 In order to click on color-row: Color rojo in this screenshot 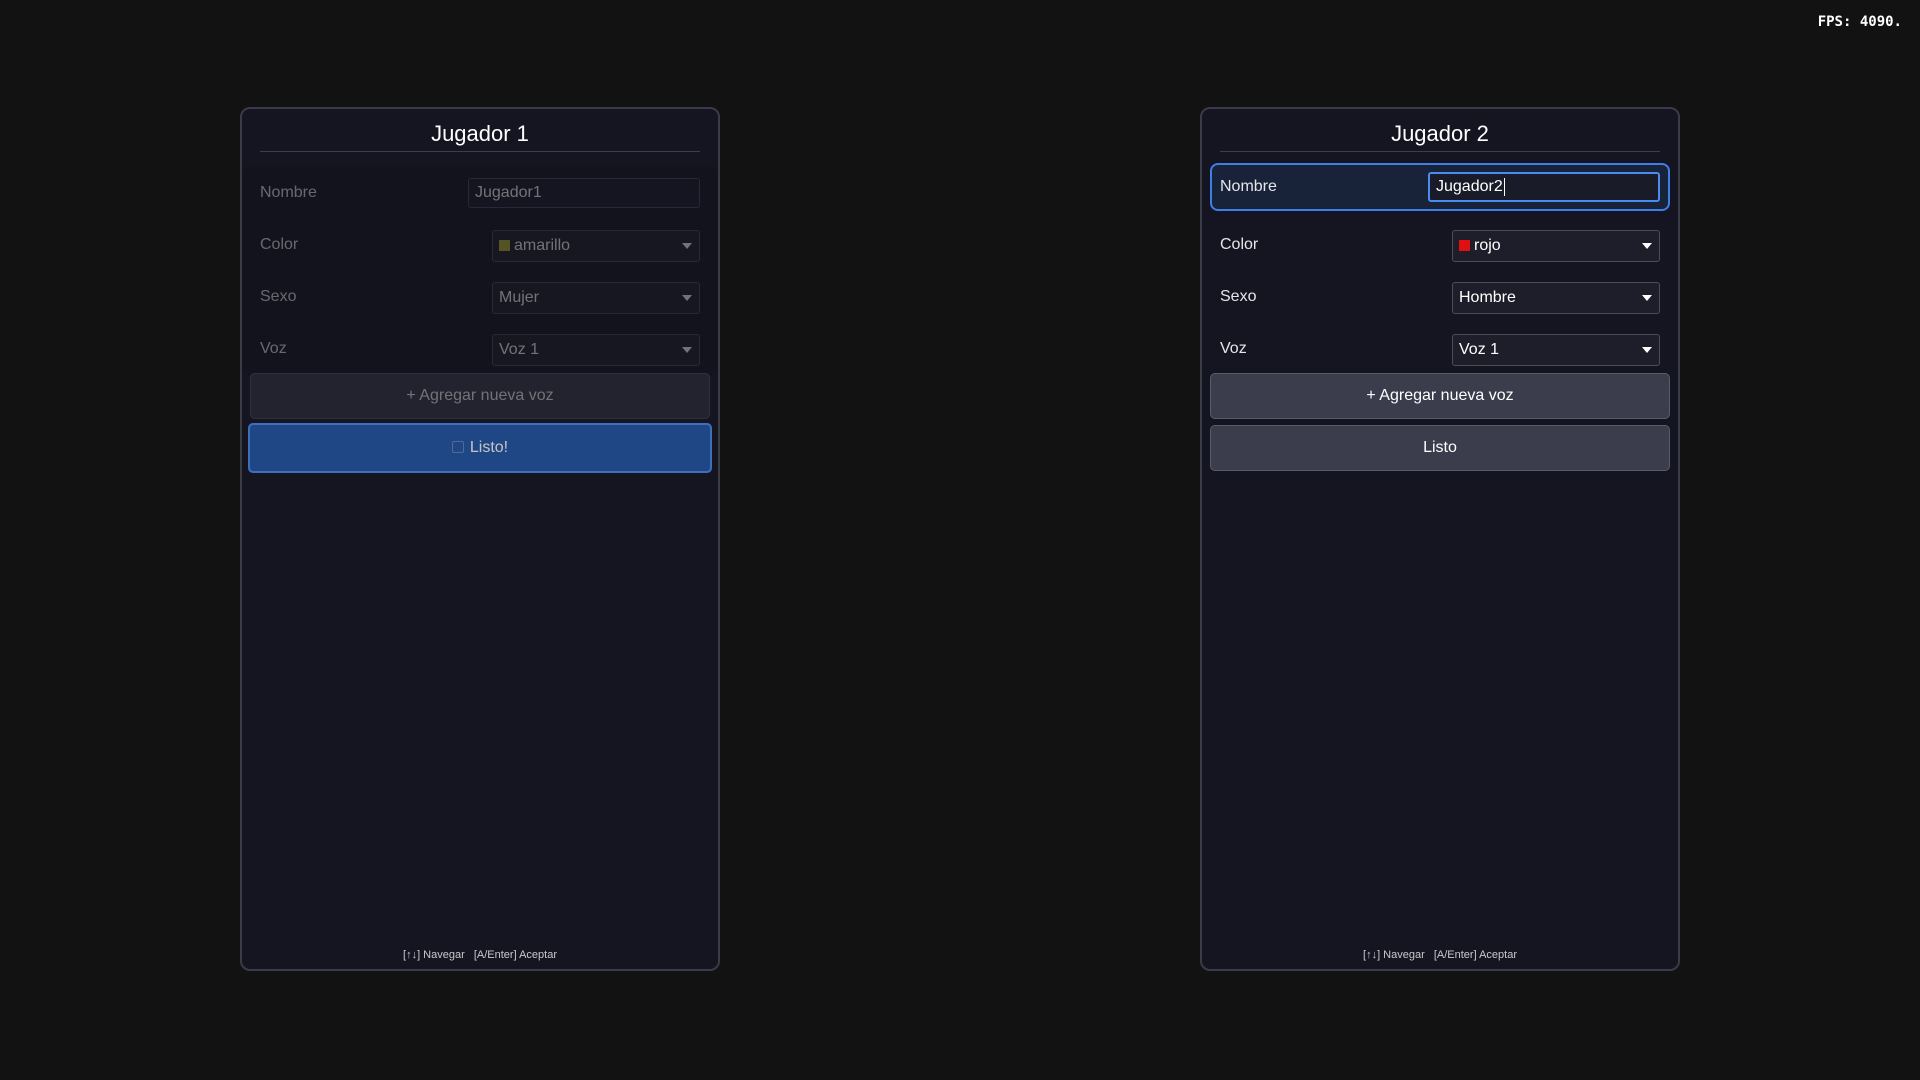, I will do `click(1440, 245)`.